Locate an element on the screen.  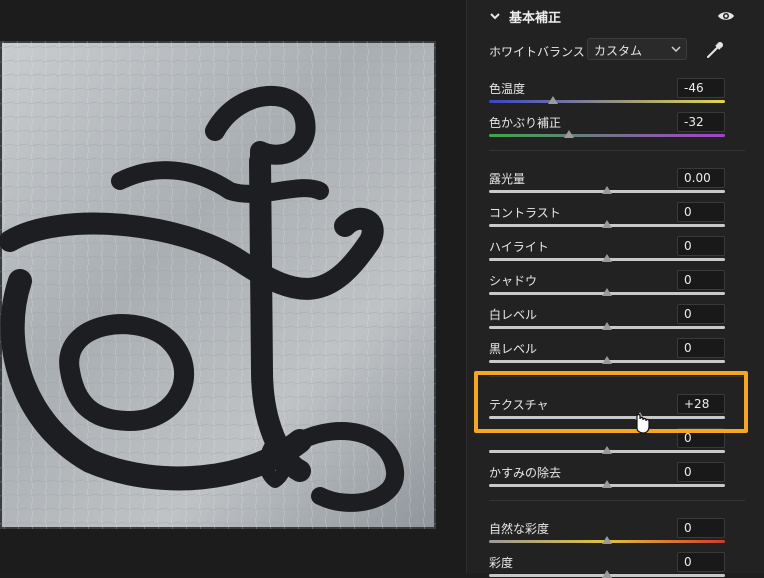
eye-icon is located at coordinates (726, 16).